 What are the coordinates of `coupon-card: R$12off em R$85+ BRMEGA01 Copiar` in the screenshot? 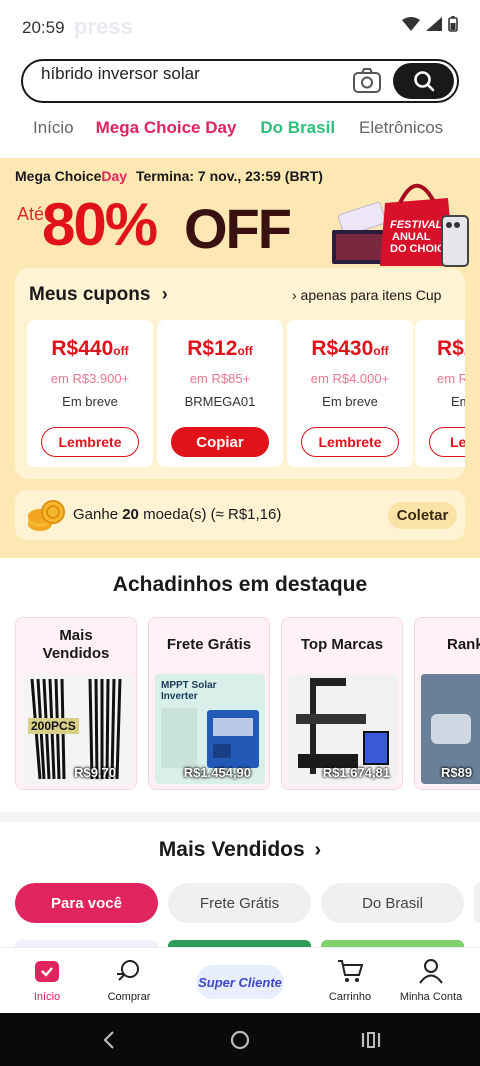 It's located at (220, 393).